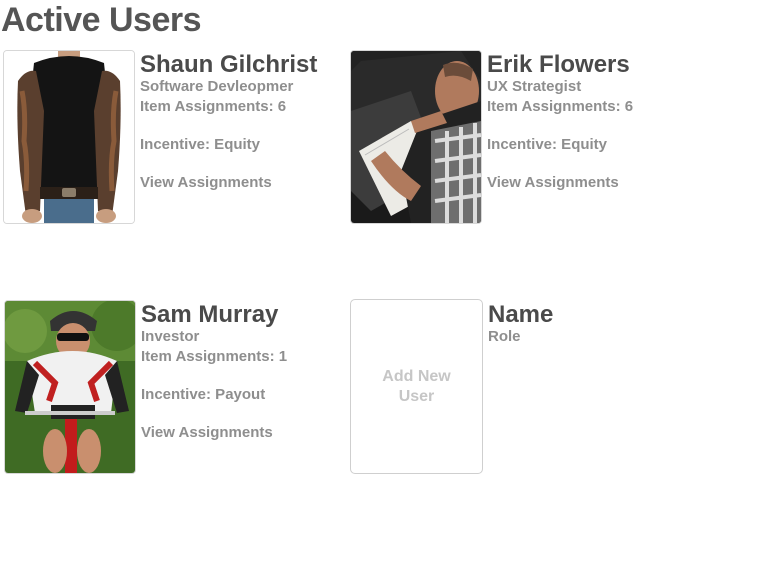  I want to click on user-role: Investor, so click(170, 336).